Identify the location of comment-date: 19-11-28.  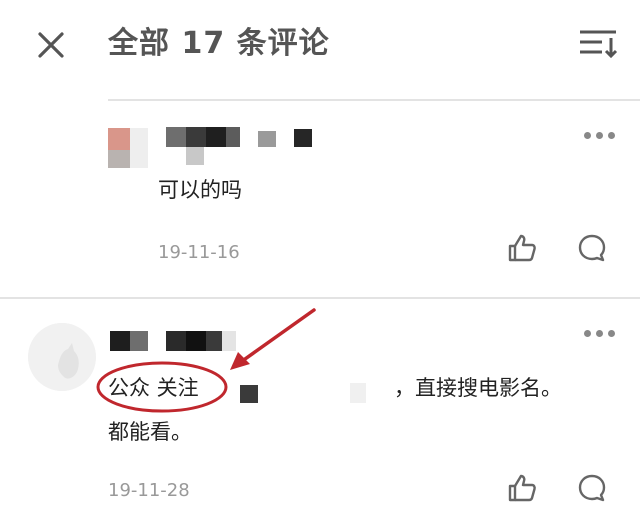
(149, 490).